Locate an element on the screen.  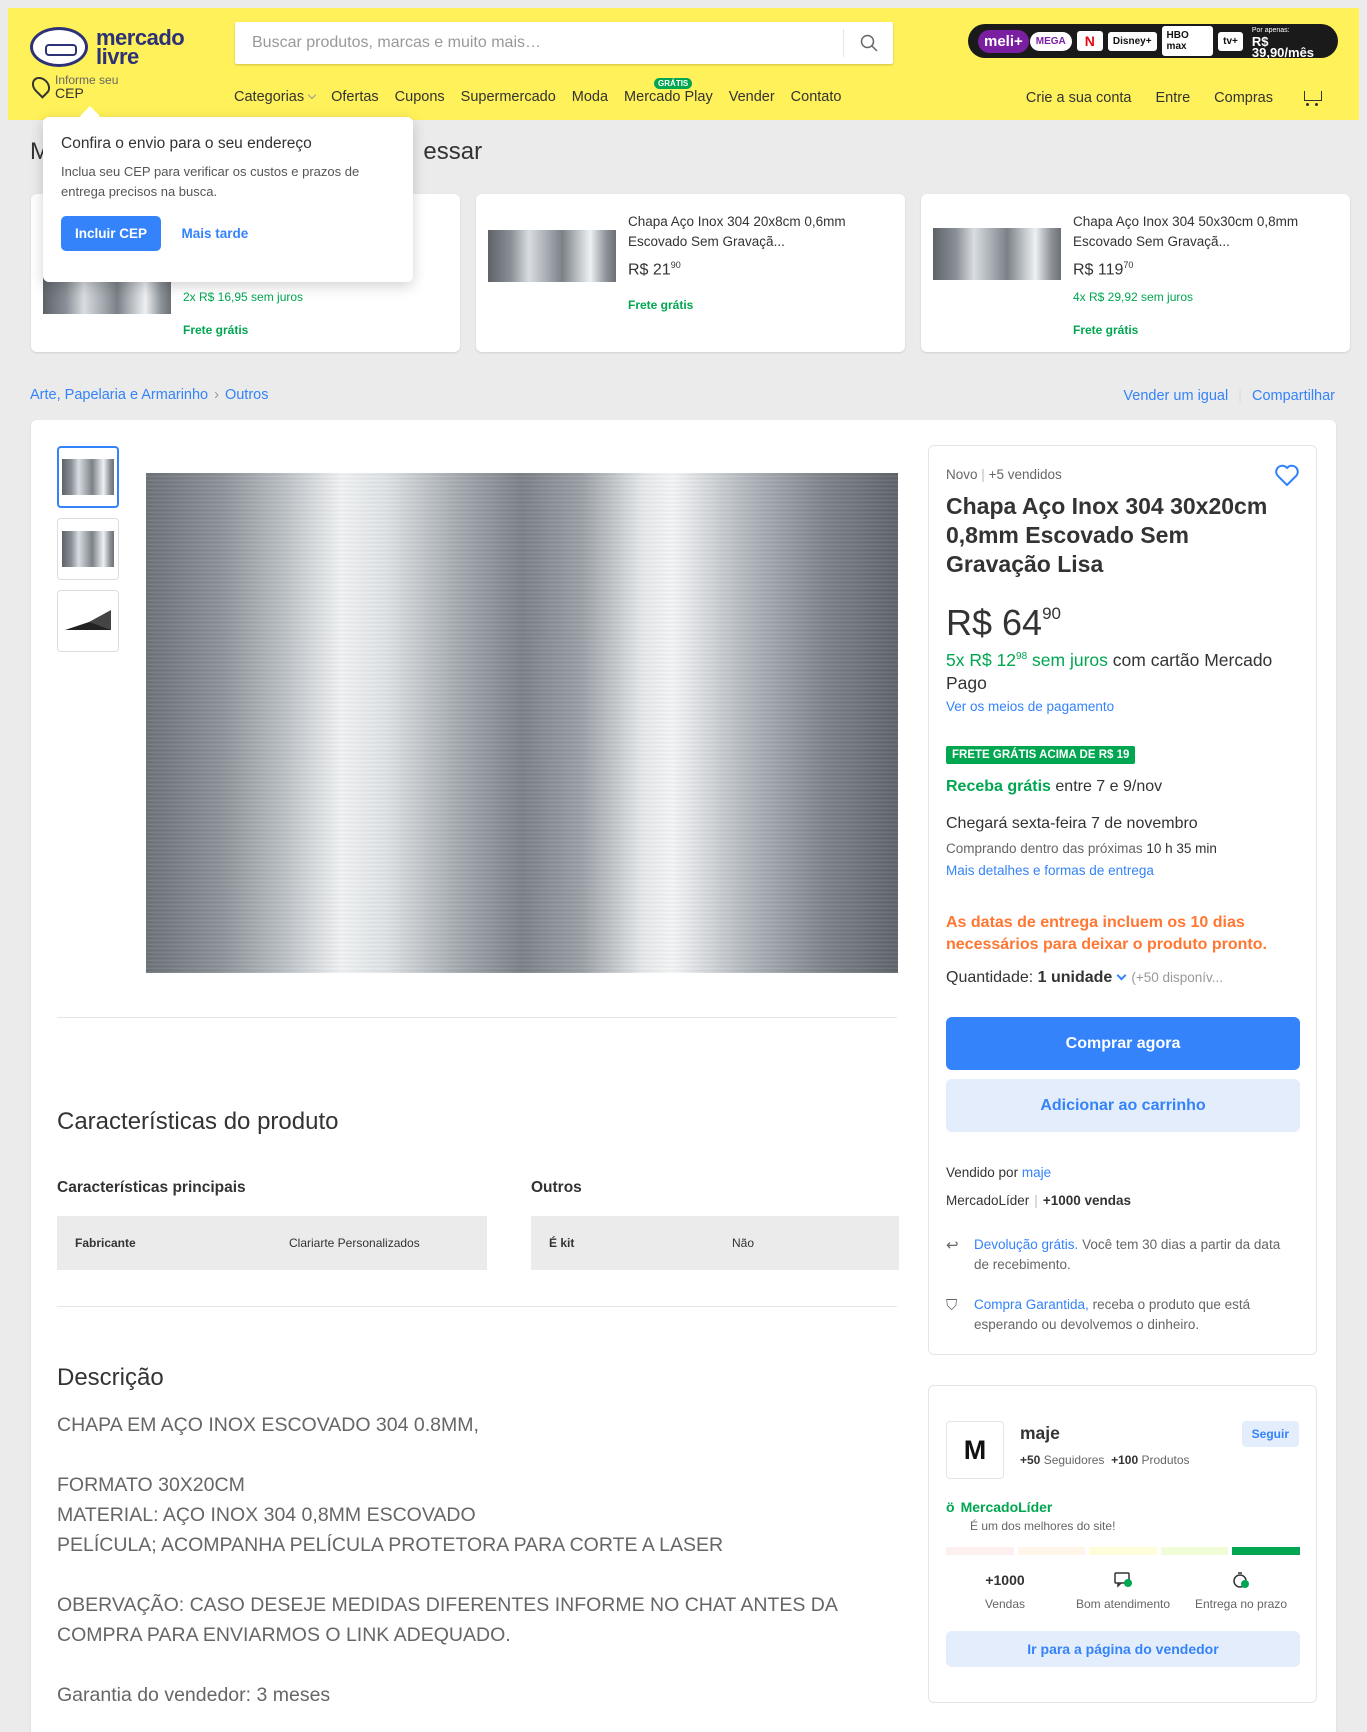
nav-supermercado: Supermercado is located at coordinates (508, 97).